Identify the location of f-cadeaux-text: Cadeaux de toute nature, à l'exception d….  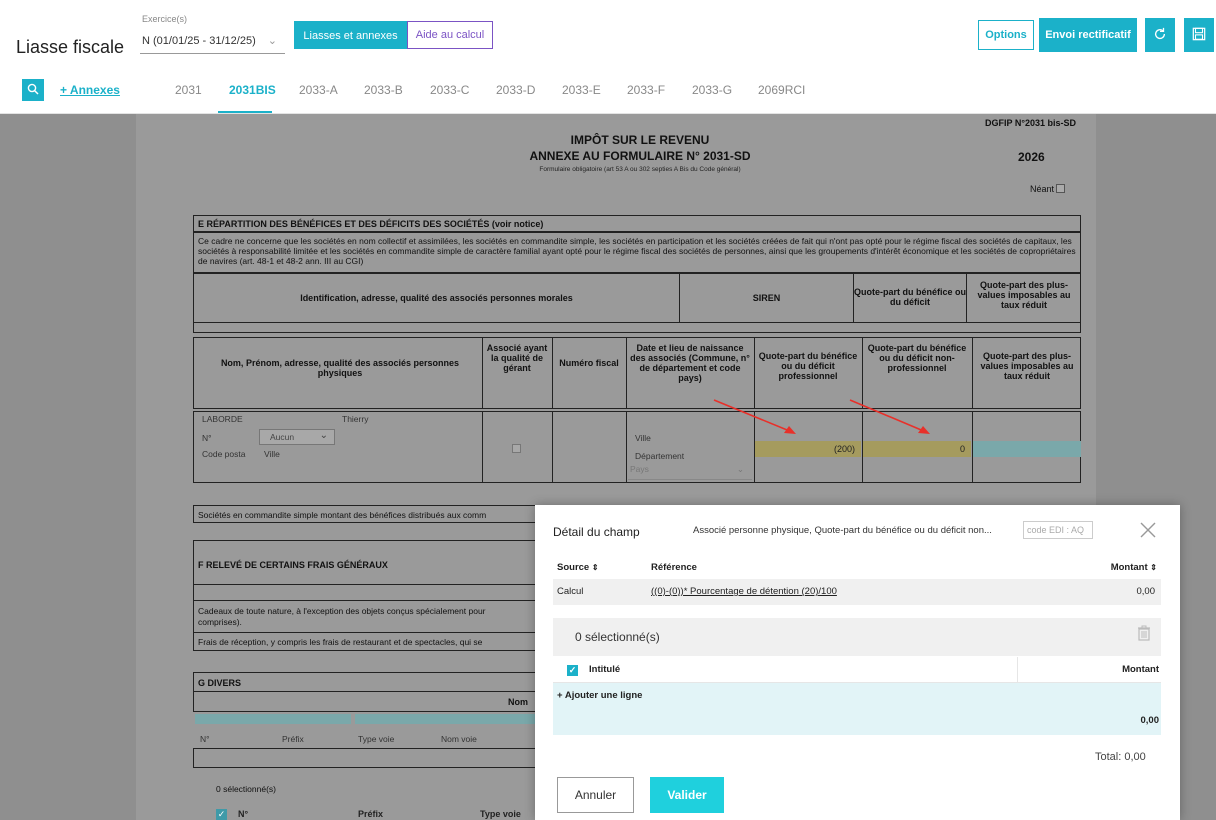
(342, 611).